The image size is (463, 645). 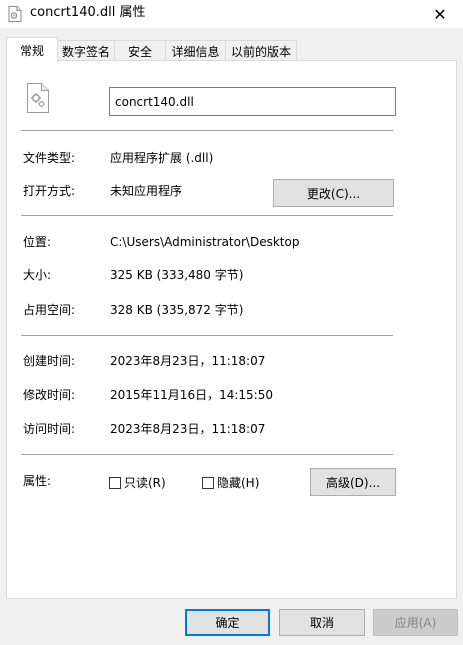 I want to click on tab-strip: 常规 数字签名 安全 详细信息 以前的版本, so click(x=231, y=49).